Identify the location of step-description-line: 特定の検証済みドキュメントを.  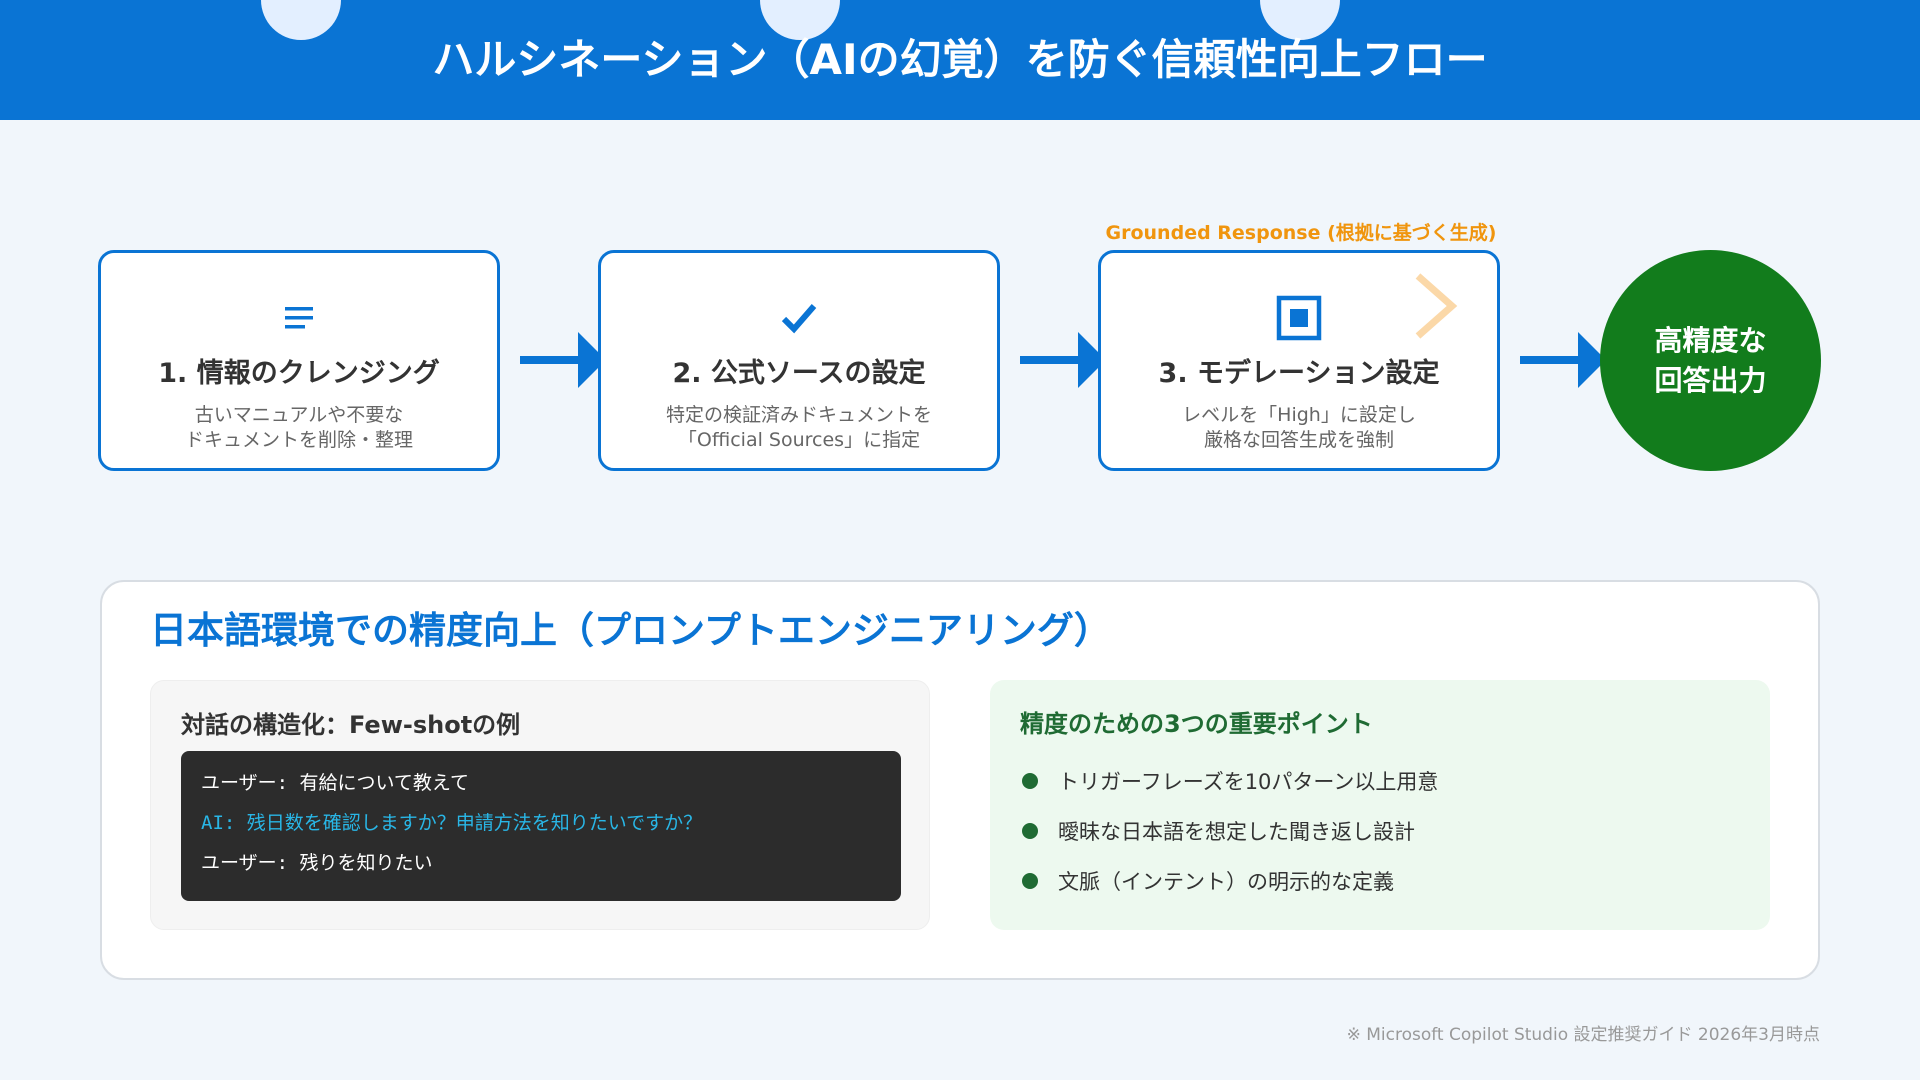
(798, 415).